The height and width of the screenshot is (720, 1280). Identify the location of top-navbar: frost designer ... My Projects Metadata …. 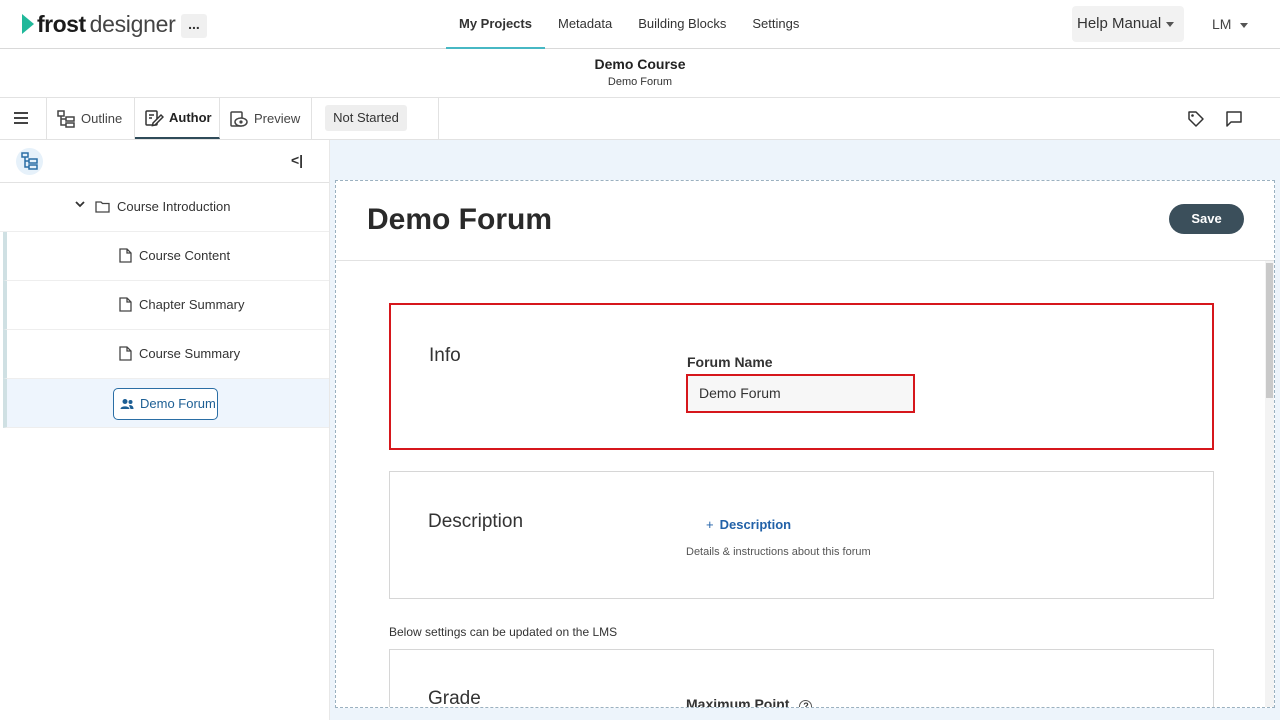
(640, 24).